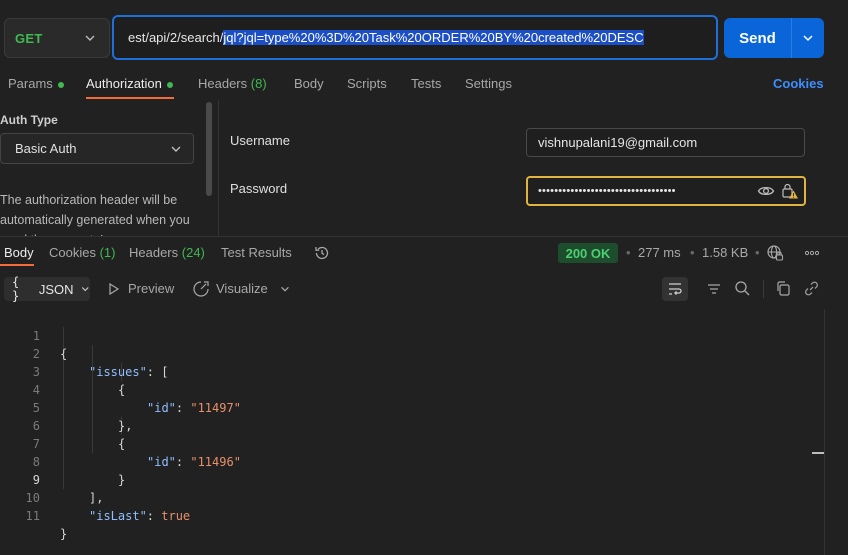  Describe the element at coordinates (223, 83) in the screenshot. I see `tab-headers-label: Headers` at that location.